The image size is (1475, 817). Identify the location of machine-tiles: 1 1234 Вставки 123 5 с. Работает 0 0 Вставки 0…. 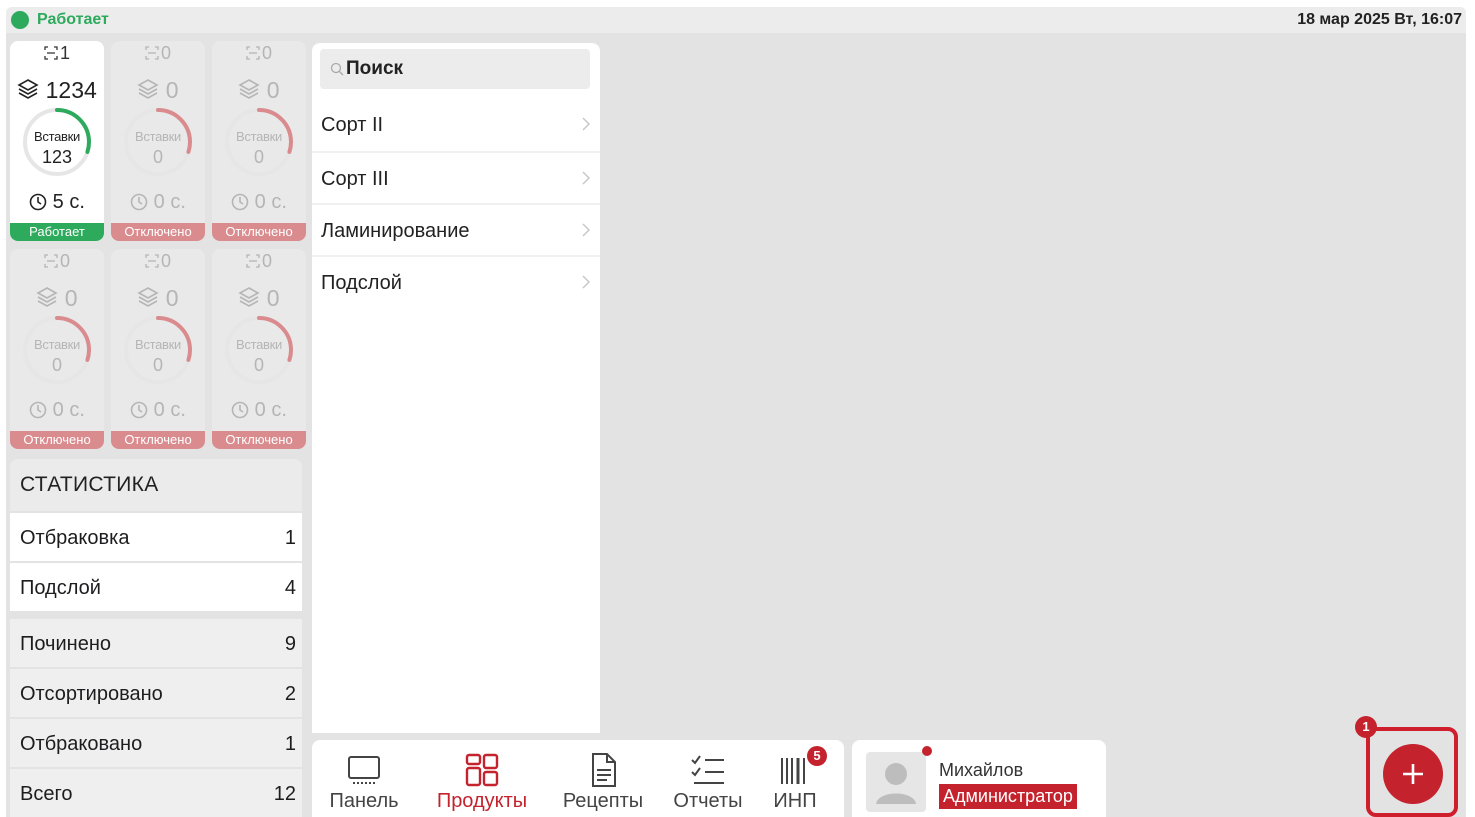
(158, 246).